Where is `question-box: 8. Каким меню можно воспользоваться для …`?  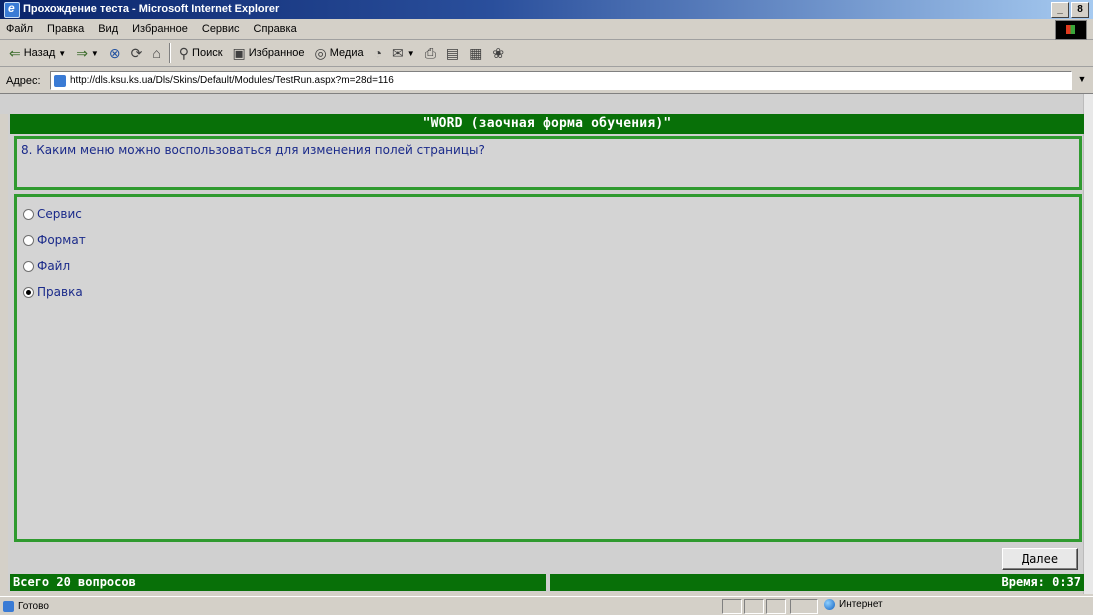 question-box: 8. Каким меню можно воспользоваться для … is located at coordinates (548, 163).